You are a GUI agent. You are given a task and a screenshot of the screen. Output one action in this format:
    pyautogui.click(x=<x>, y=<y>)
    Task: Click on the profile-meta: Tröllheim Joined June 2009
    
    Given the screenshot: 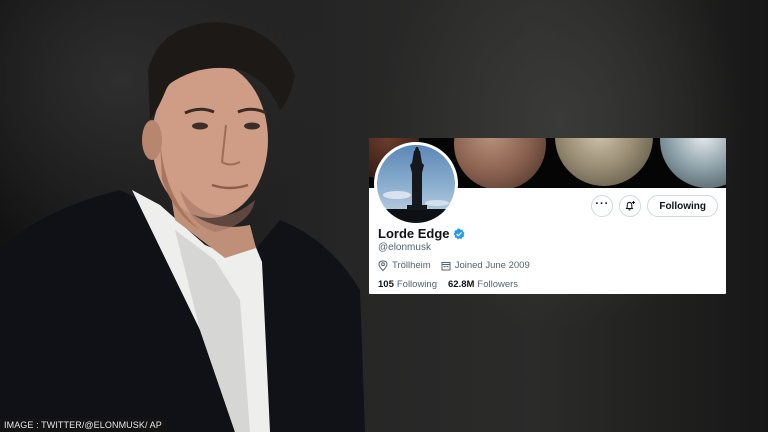 What is the action you would take?
    pyautogui.click(x=454, y=265)
    